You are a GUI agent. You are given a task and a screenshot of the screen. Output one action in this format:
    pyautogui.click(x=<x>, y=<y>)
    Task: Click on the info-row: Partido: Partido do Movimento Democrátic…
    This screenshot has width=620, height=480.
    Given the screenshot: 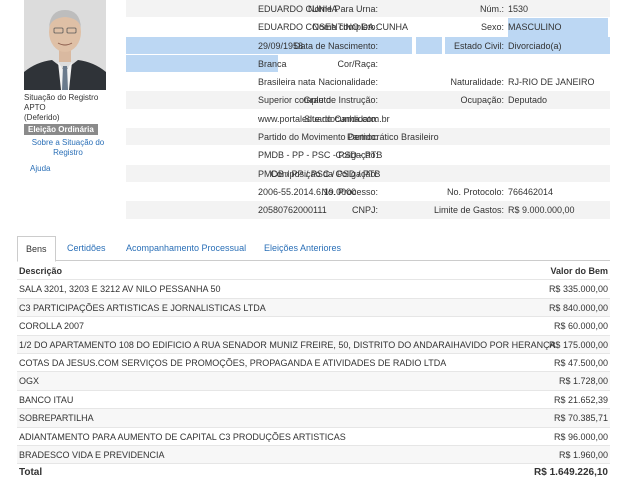 What is the action you would take?
    pyautogui.click(x=368, y=137)
    